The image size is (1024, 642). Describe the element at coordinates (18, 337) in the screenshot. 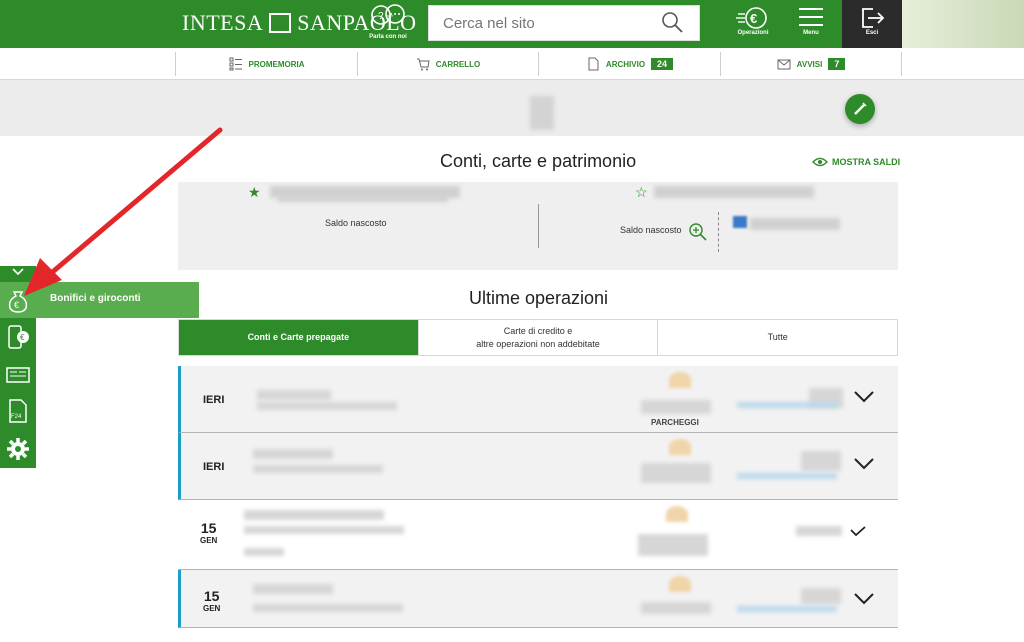

I see `mobile-euro-icon: €` at that location.